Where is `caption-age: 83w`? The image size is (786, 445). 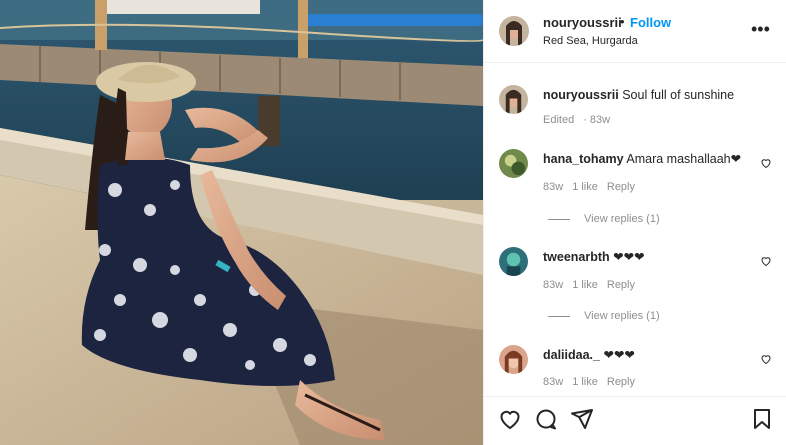 caption-age: 83w is located at coordinates (600, 120).